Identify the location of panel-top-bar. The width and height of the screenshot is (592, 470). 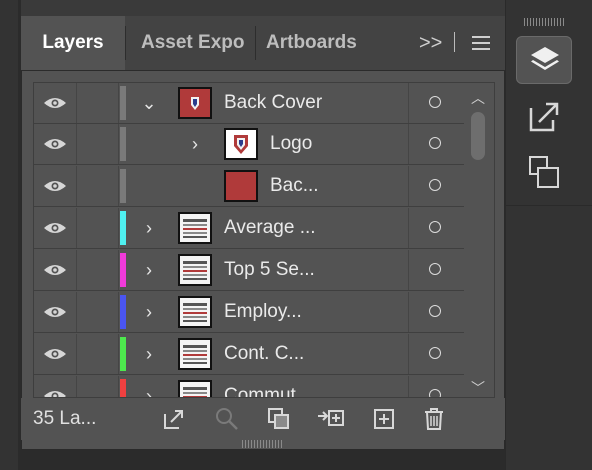
(263, 8).